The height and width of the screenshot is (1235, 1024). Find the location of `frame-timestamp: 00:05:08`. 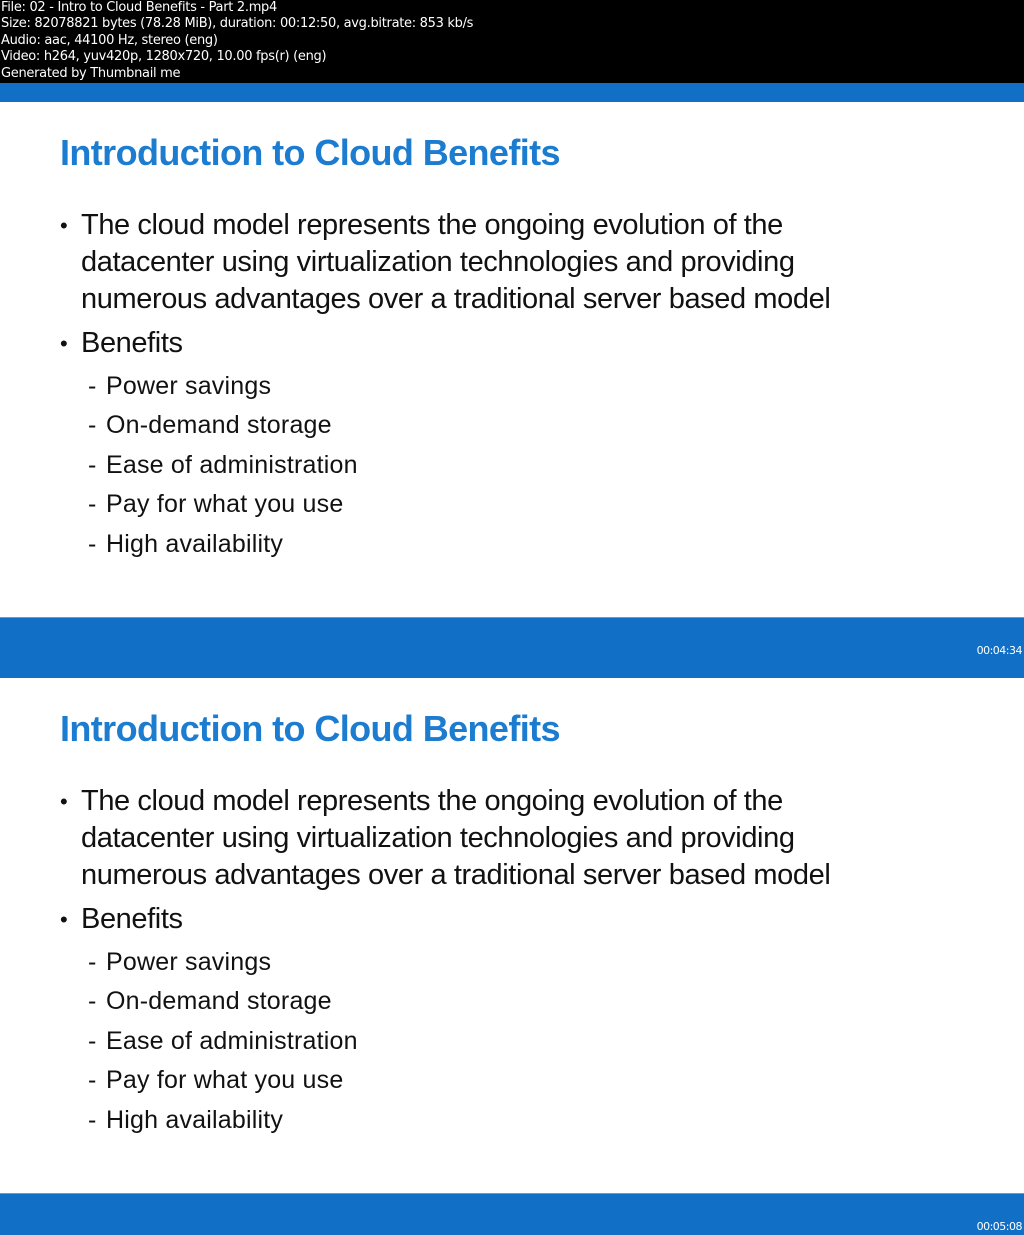

frame-timestamp: 00:05:08 is located at coordinates (999, 1226).